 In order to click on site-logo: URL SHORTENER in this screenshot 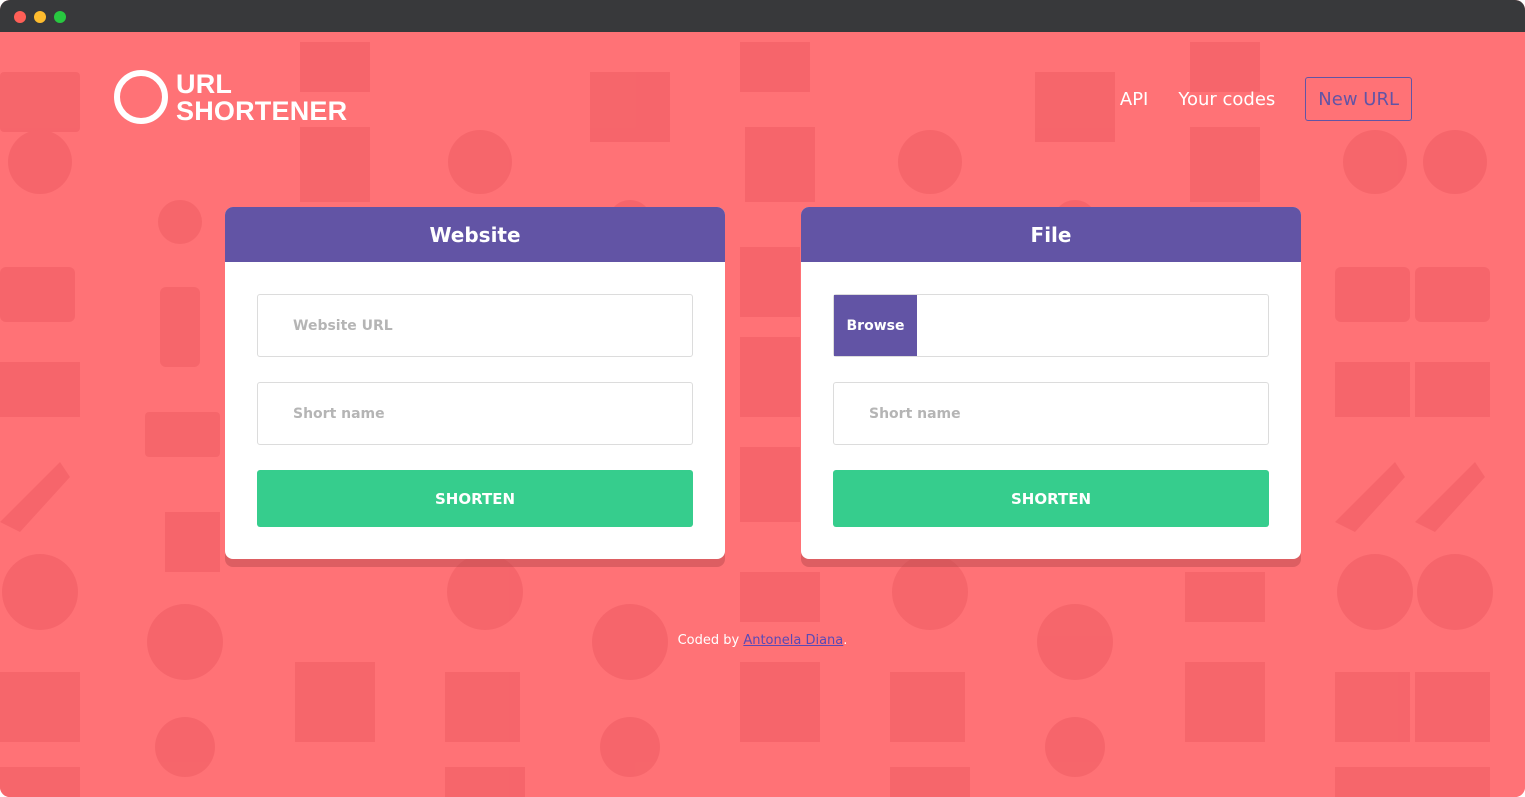, I will do `click(244, 98)`.